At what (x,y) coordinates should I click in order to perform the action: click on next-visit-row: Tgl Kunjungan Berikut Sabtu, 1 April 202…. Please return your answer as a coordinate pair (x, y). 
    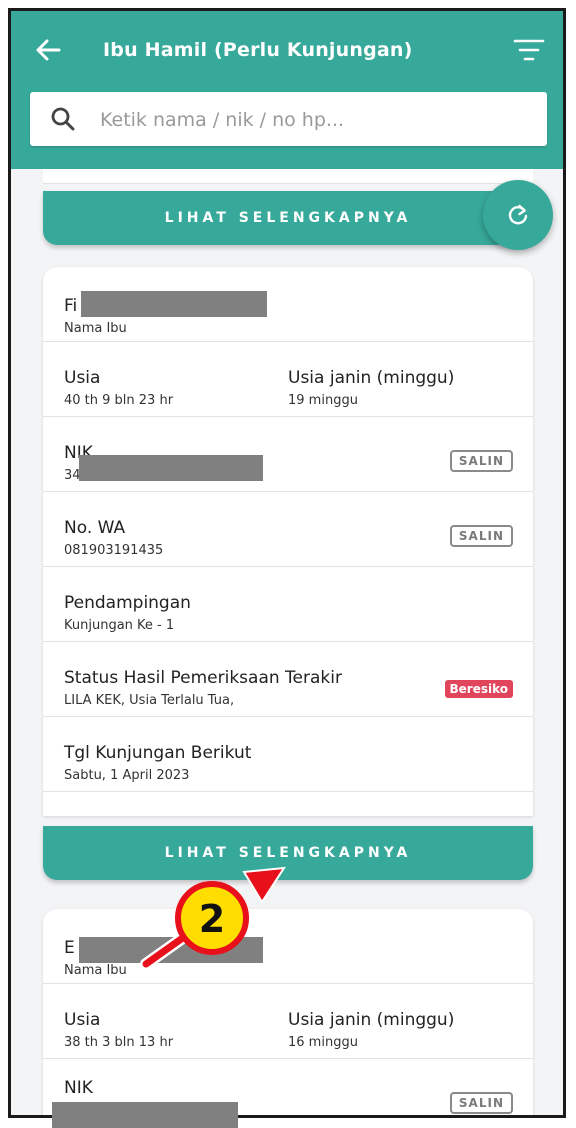
    Looking at the image, I should click on (288, 754).